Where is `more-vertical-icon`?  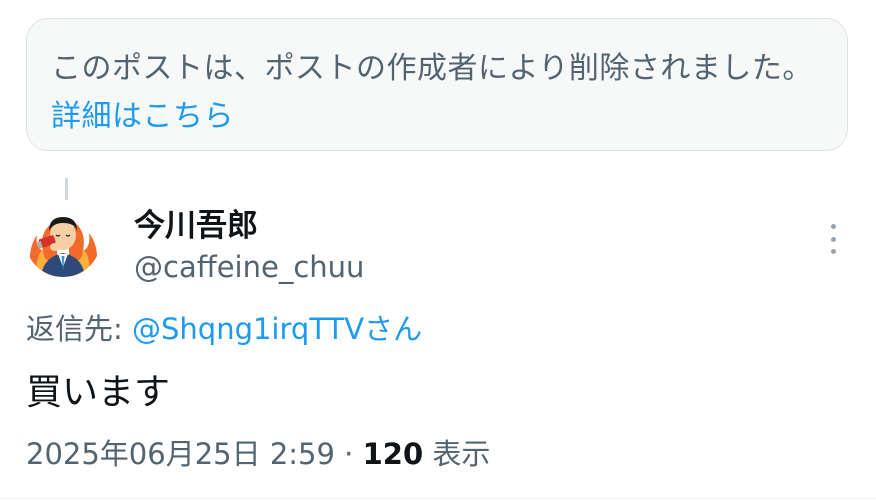 more-vertical-icon is located at coordinates (833, 239).